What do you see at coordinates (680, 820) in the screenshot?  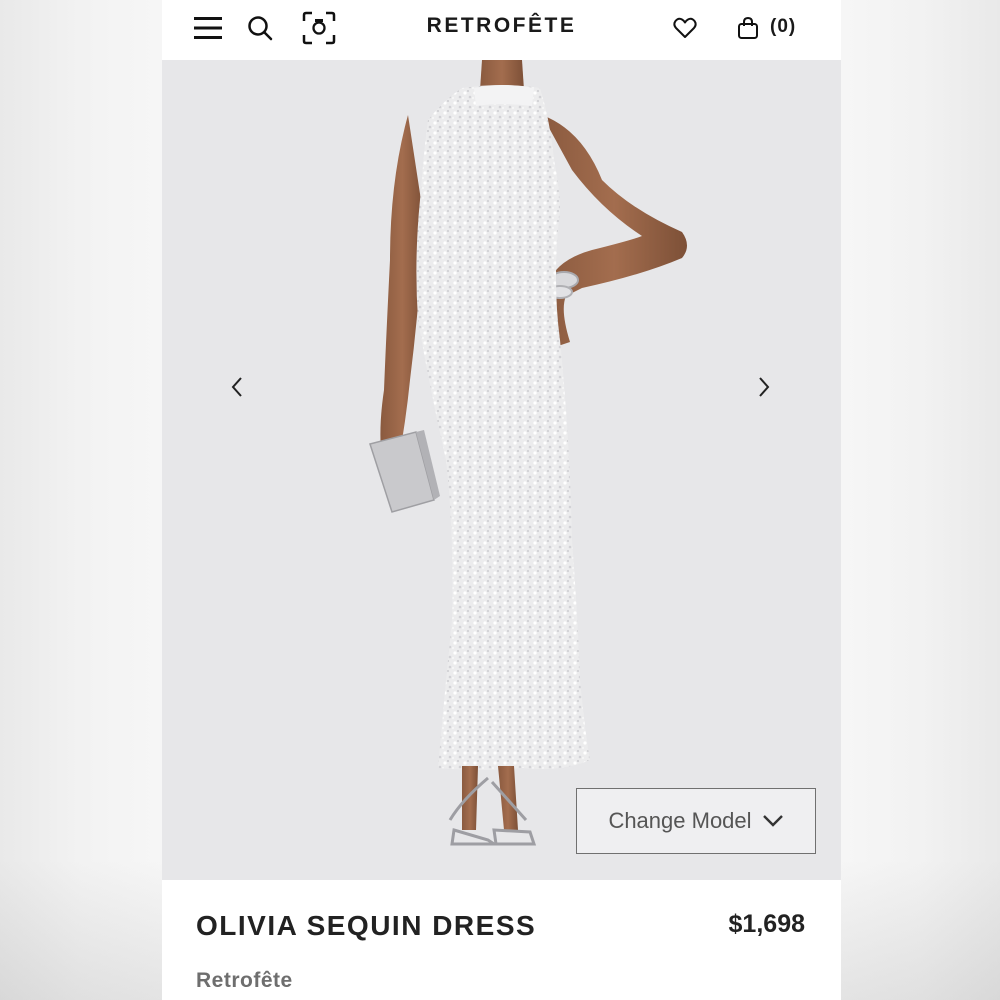 I see `change-model-label: Change Model` at bounding box center [680, 820].